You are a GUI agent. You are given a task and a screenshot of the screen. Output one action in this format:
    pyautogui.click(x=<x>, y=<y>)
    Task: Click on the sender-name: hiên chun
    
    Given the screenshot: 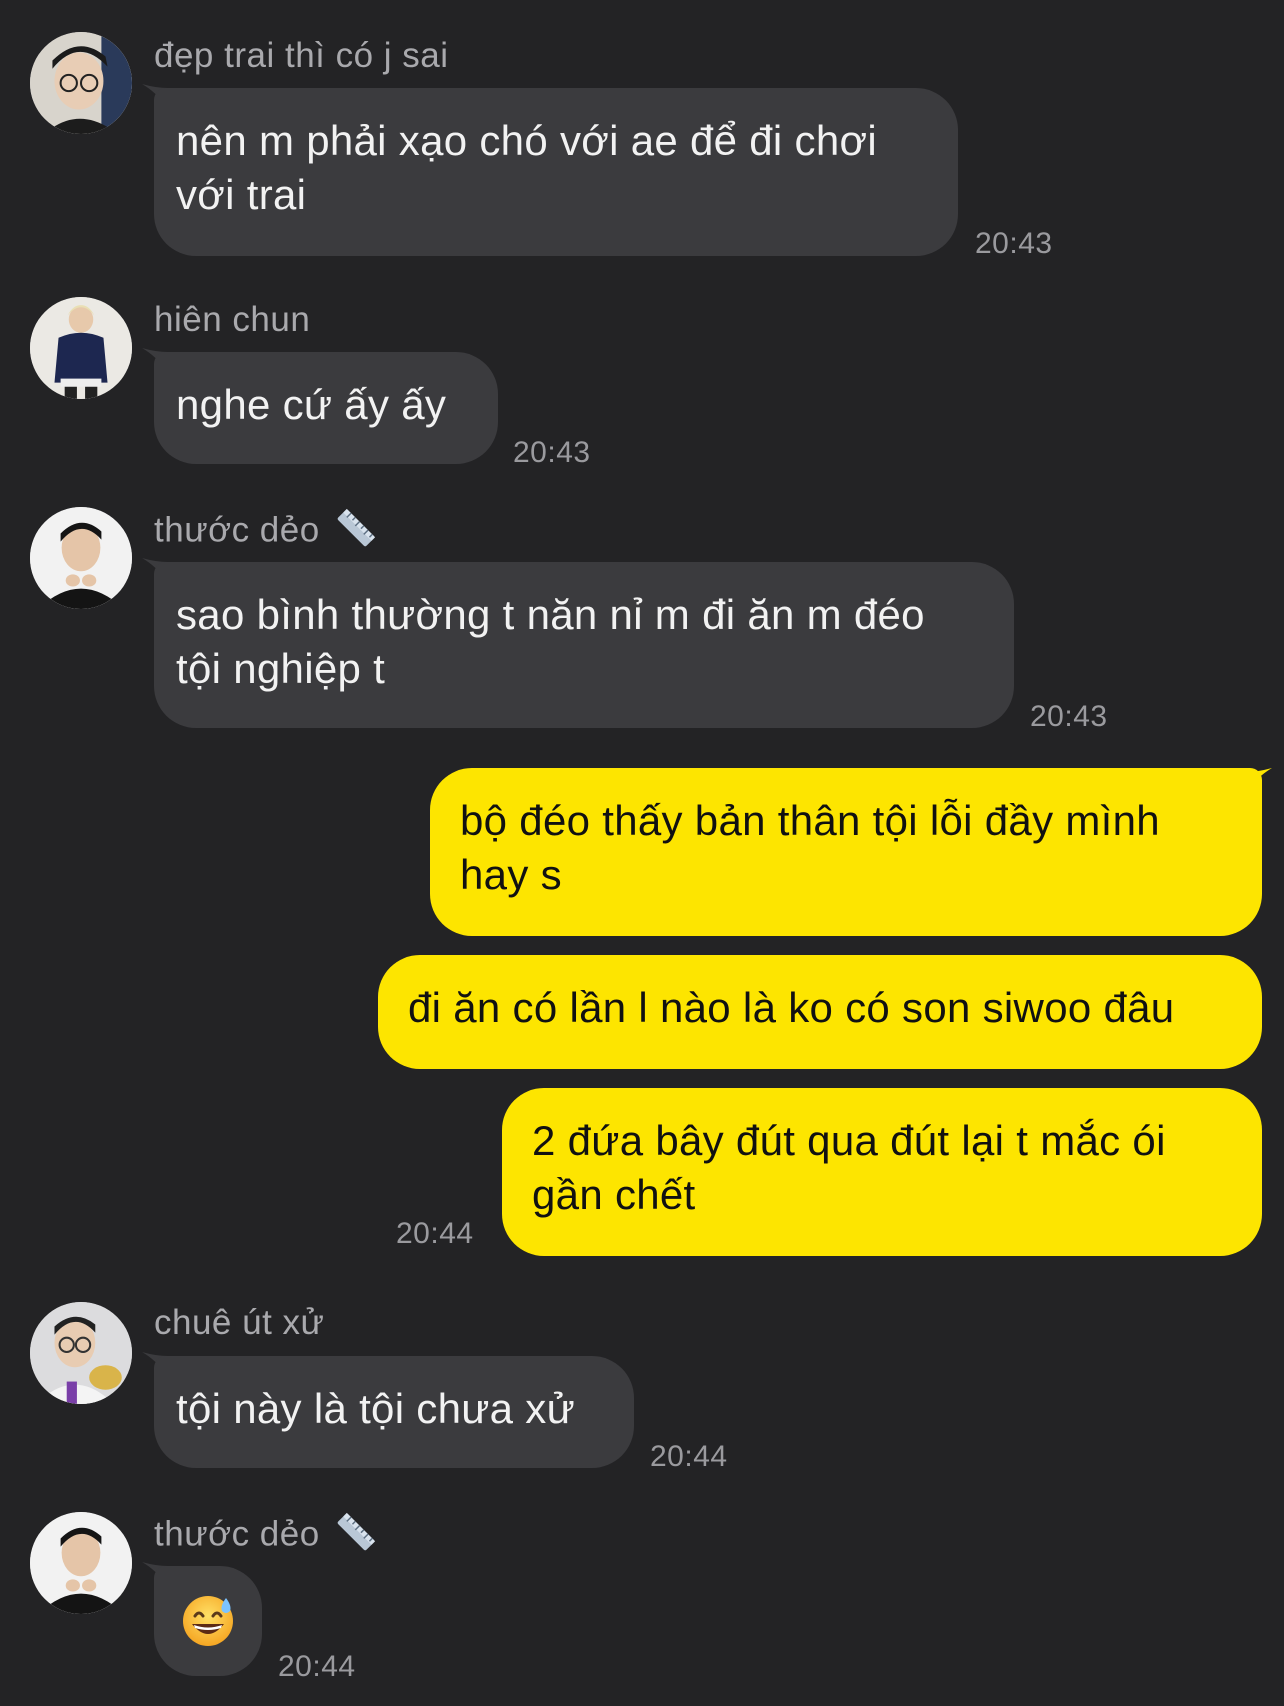 What is the action you would take?
    pyautogui.click(x=232, y=319)
    